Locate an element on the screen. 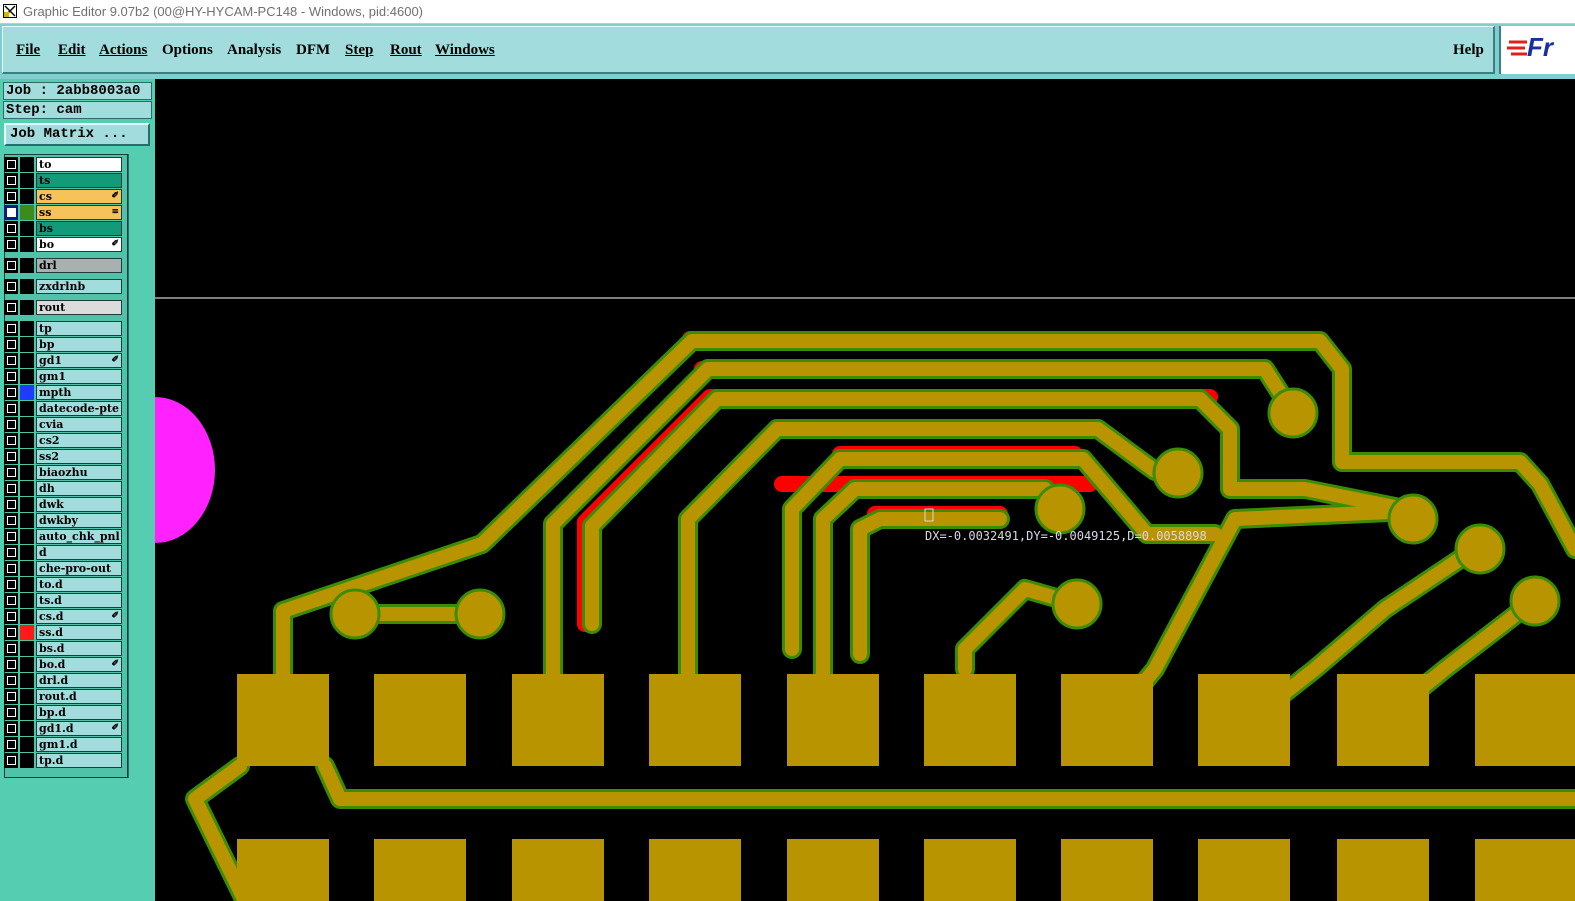 The width and height of the screenshot is (1575, 901). layer-row-drl-d: drl.d is located at coordinates (63, 680).